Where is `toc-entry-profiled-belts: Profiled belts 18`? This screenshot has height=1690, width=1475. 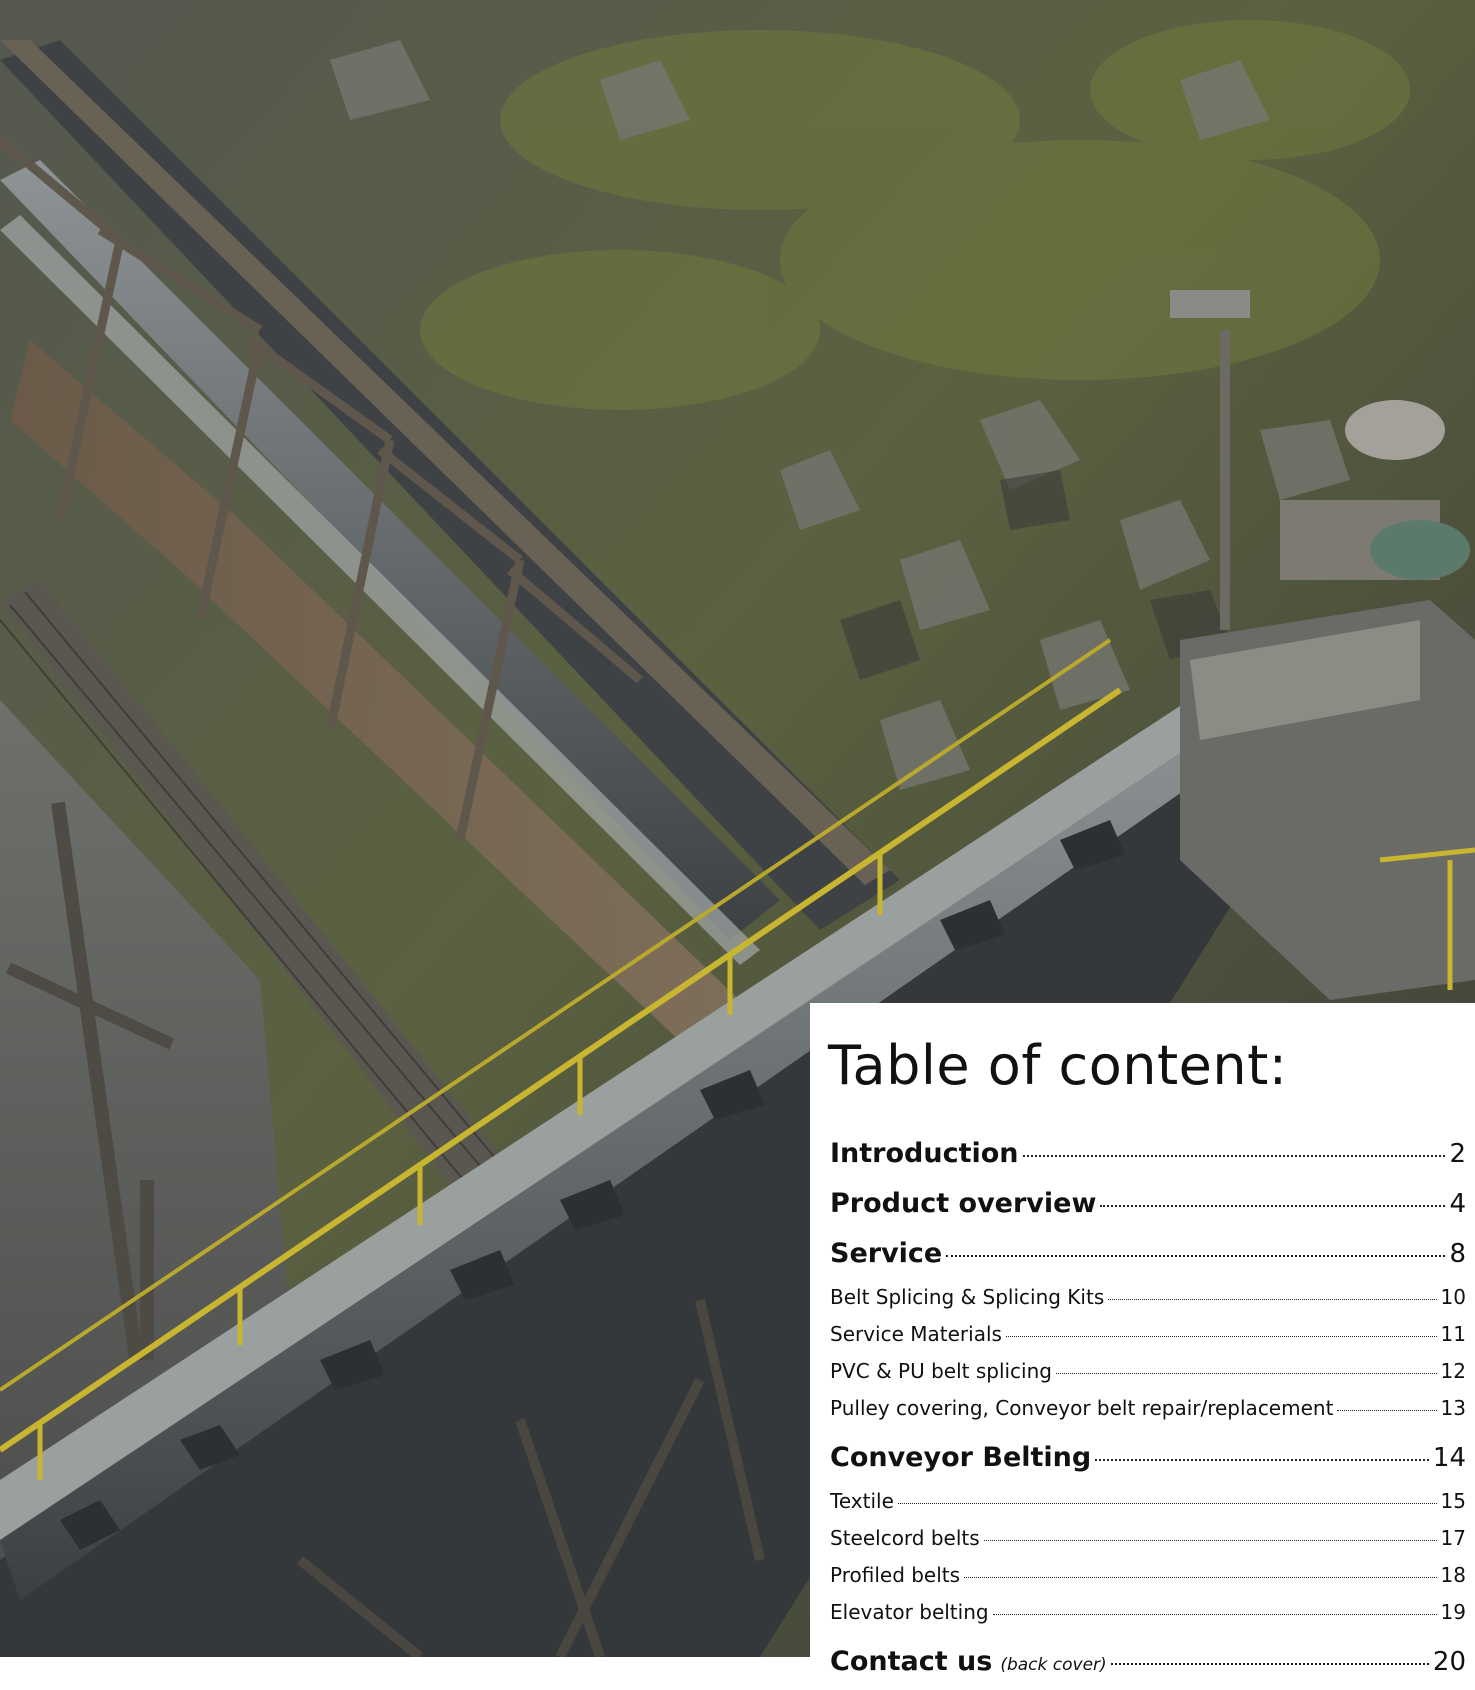
toc-entry-profiled-belts: Profiled belts 18 is located at coordinates (1148, 1575).